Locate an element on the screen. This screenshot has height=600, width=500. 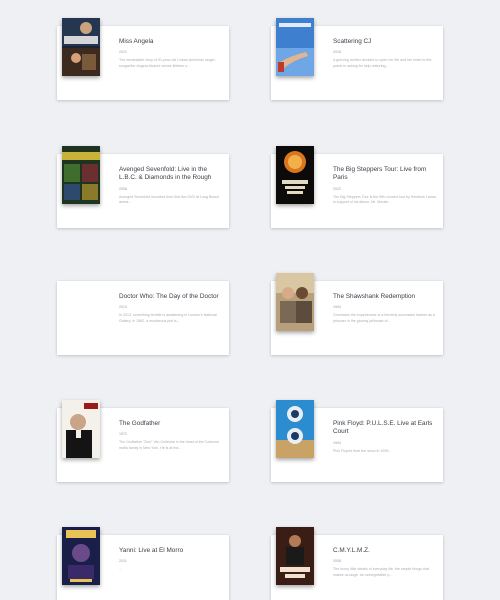
big-steppers-poster-icon is located at coordinates (295, 175).